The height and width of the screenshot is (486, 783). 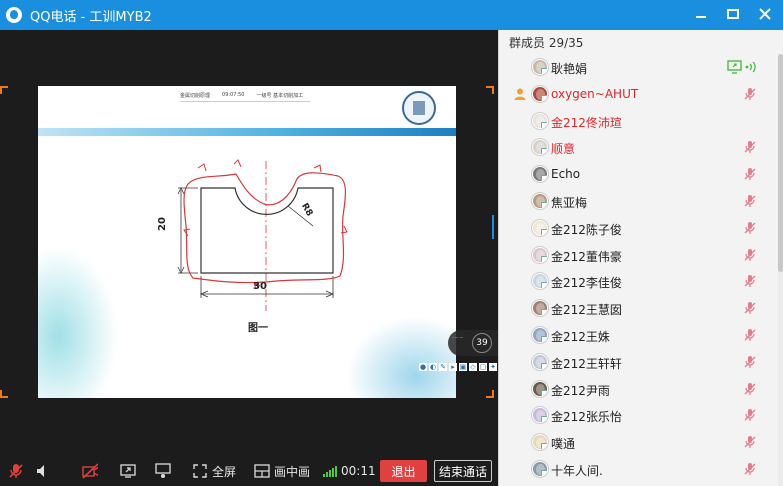 What do you see at coordinates (580, 390) in the screenshot?
I see `member-name: 金212尹雨` at bounding box center [580, 390].